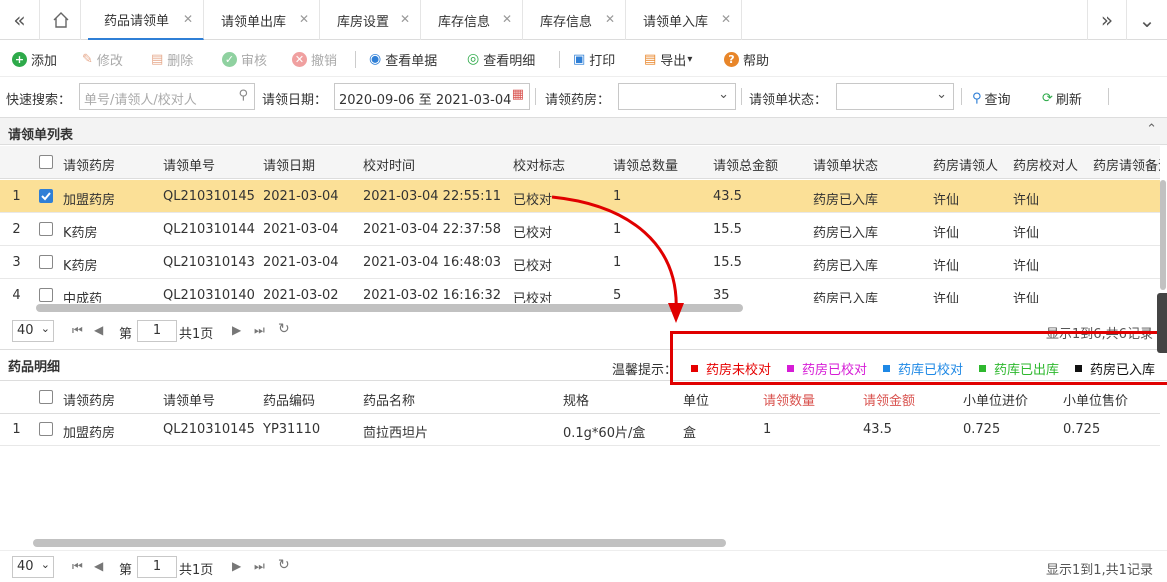  What do you see at coordinates (684, 20) in the screenshot?
I see `tab-requisition-inbound: 请领单入库 ✕` at bounding box center [684, 20].